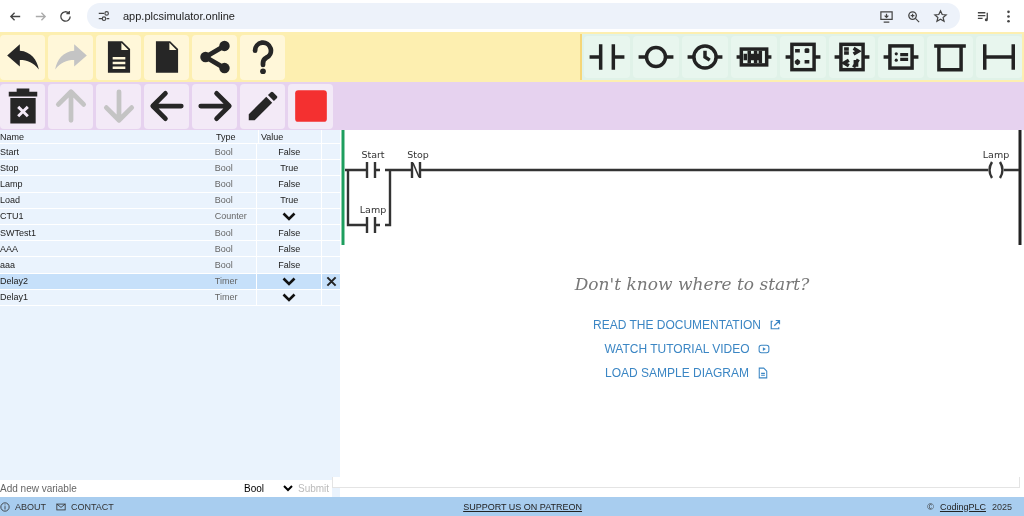 The width and height of the screenshot is (1024, 516). I want to click on coil-tool-button, so click(656, 57).